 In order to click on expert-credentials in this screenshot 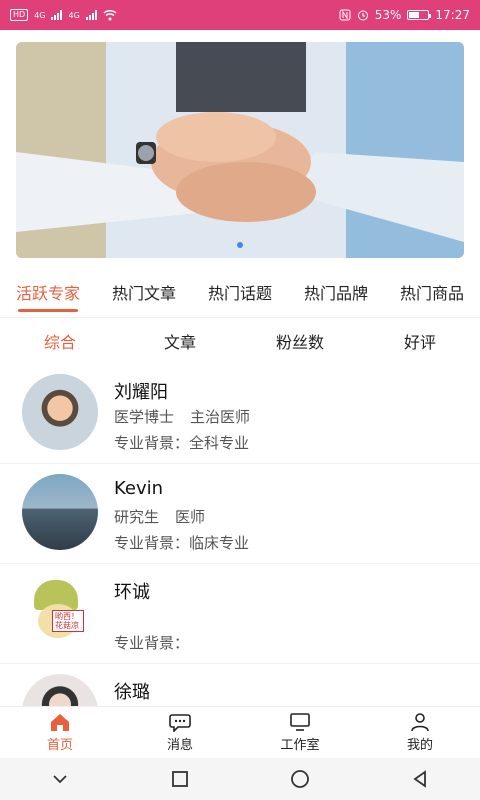, I will do `click(297, 617)`.